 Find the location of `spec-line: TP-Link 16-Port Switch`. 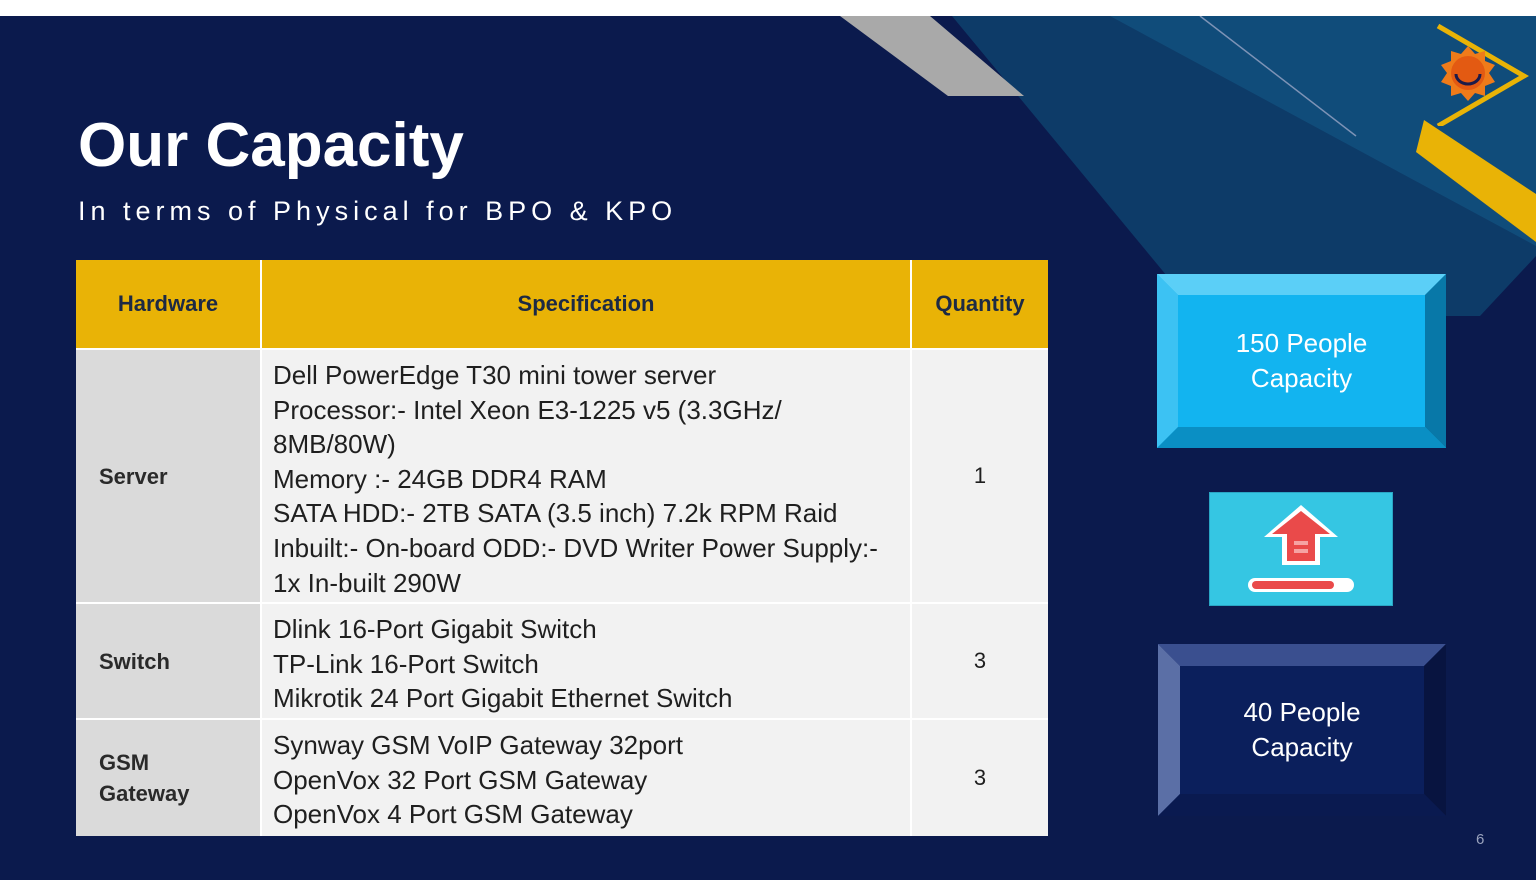

spec-line: TP-Link 16-Port Switch is located at coordinates (406, 663).